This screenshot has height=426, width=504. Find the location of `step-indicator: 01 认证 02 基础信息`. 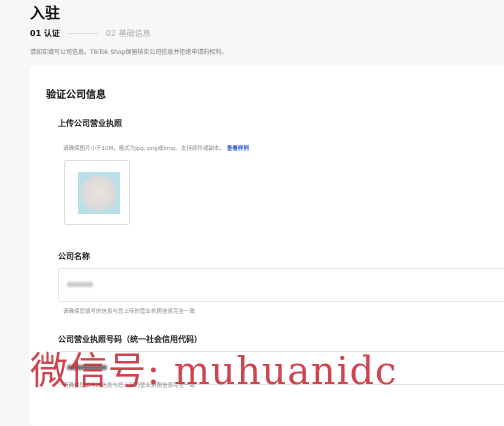

step-indicator: 01 认证 02 基础信息 is located at coordinates (90, 33).